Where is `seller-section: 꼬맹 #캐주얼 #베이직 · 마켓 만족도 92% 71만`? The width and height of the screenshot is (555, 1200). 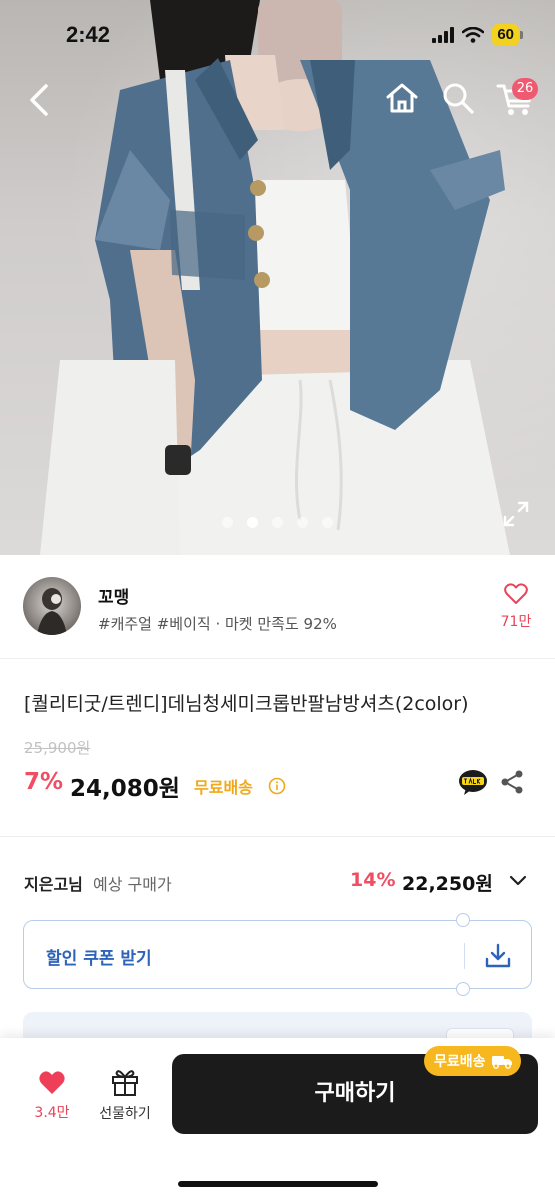
seller-section: 꼬맹 #캐주얼 #베이직 · 마켓 만족도 92% 71만 is located at coordinates (277, 607).